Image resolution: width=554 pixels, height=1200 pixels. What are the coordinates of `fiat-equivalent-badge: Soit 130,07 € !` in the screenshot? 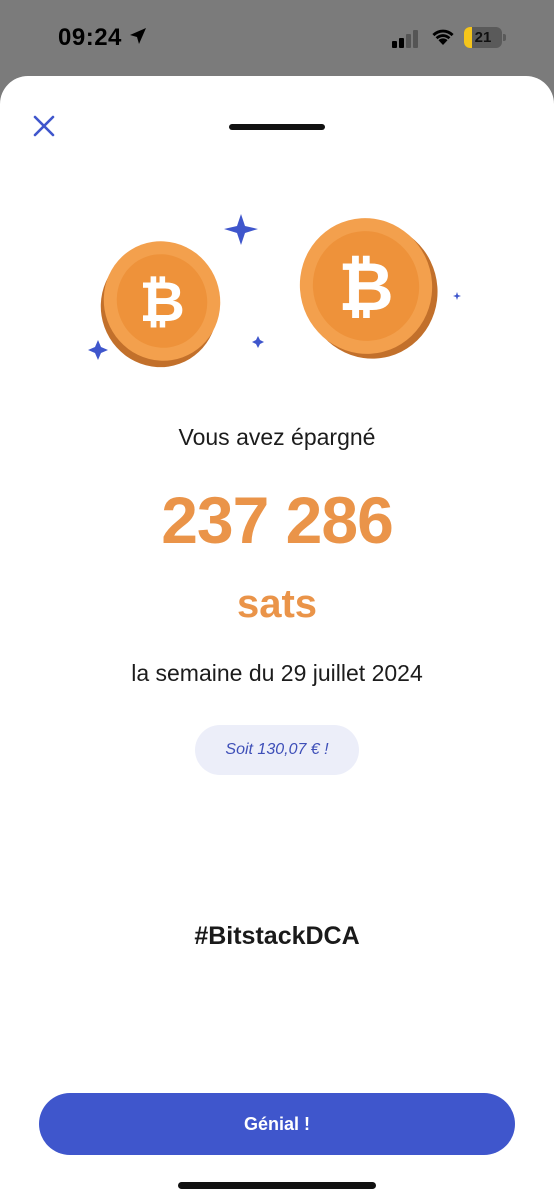 It's located at (277, 750).